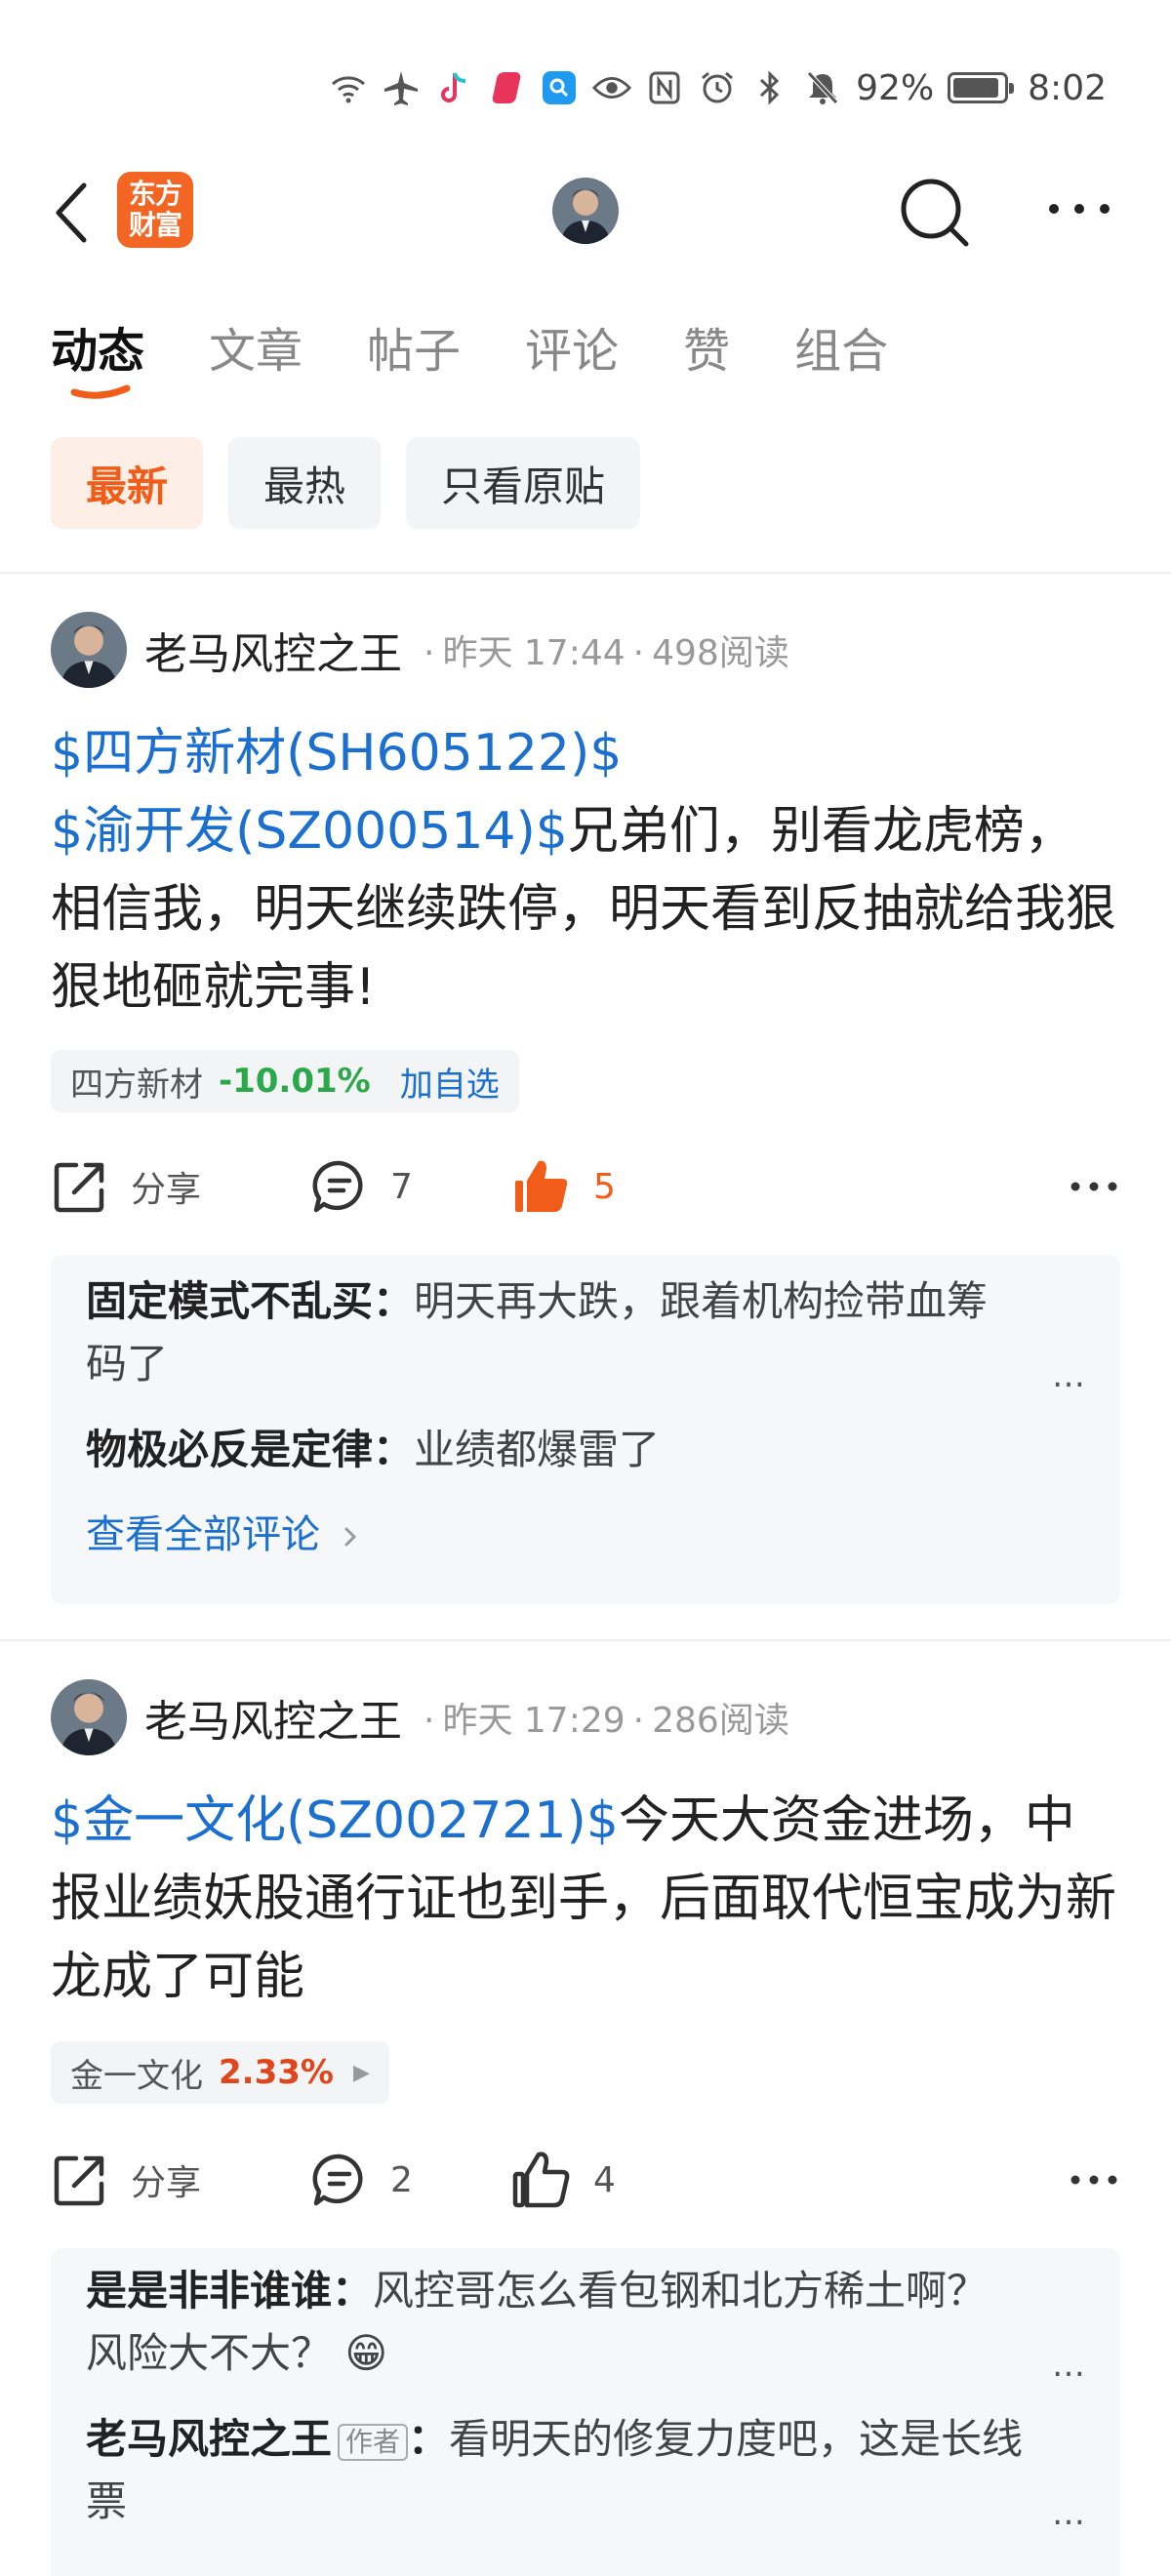  What do you see at coordinates (420, 650) in the screenshot?
I see `post-header: 老马风控之王 · 昨天 17:44 · 498阅读` at bounding box center [420, 650].